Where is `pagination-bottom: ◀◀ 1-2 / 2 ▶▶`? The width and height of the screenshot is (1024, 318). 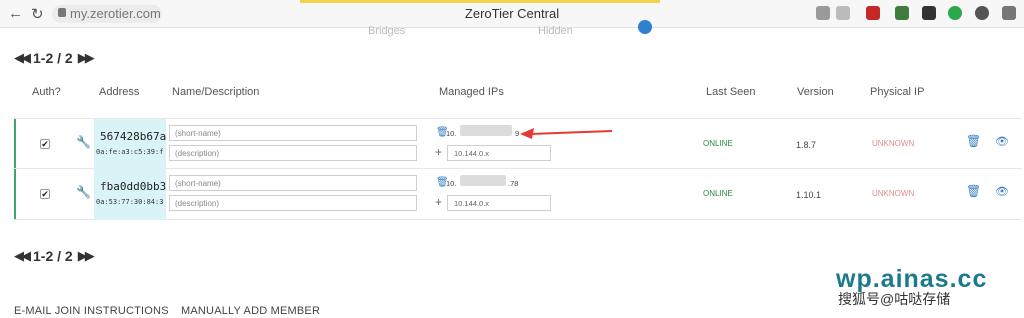 pagination-bottom: ◀◀ 1-2 / 2 ▶▶ is located at coordinates (54, 256).